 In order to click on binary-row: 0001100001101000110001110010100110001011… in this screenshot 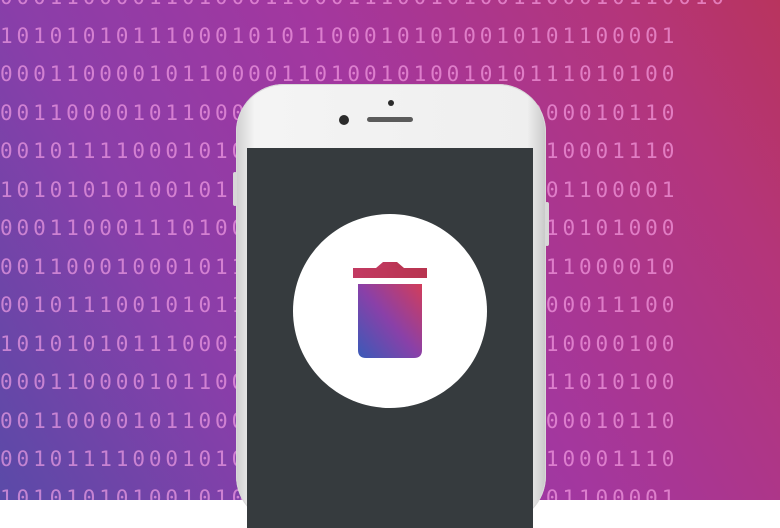, I will do `click(390, 8)`.